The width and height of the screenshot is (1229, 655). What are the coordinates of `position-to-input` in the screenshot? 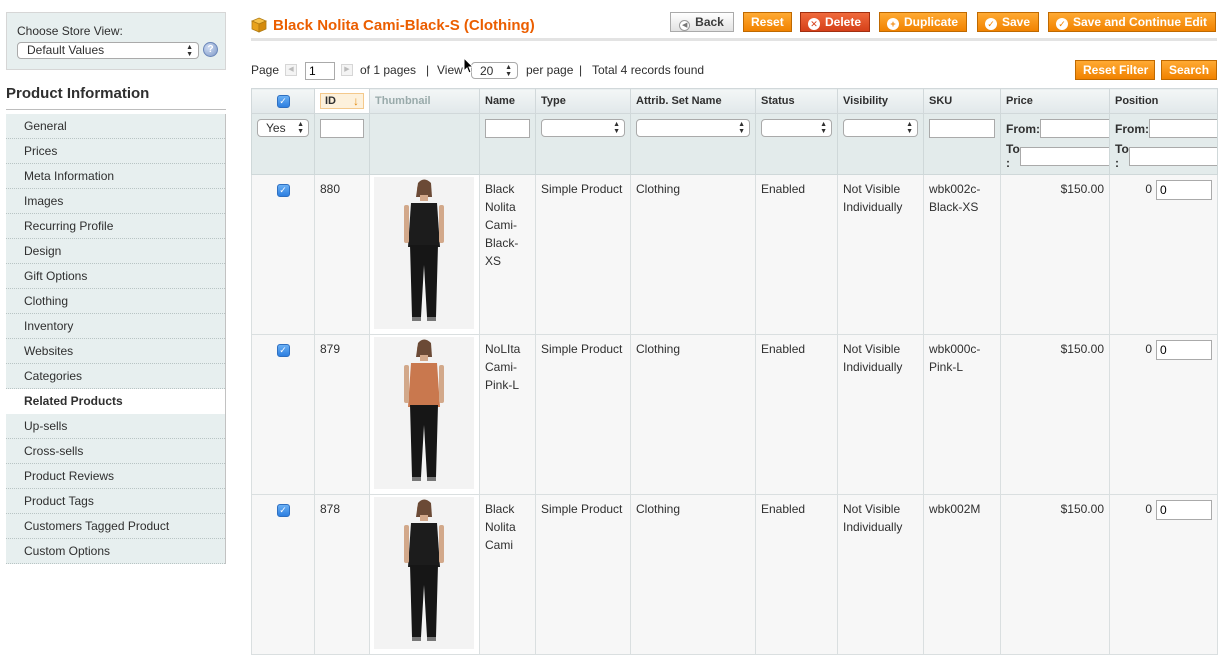 It's located at (1172, 156).